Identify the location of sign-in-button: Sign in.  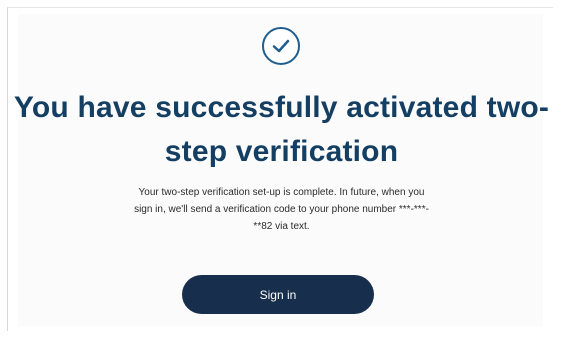
(278, 294).